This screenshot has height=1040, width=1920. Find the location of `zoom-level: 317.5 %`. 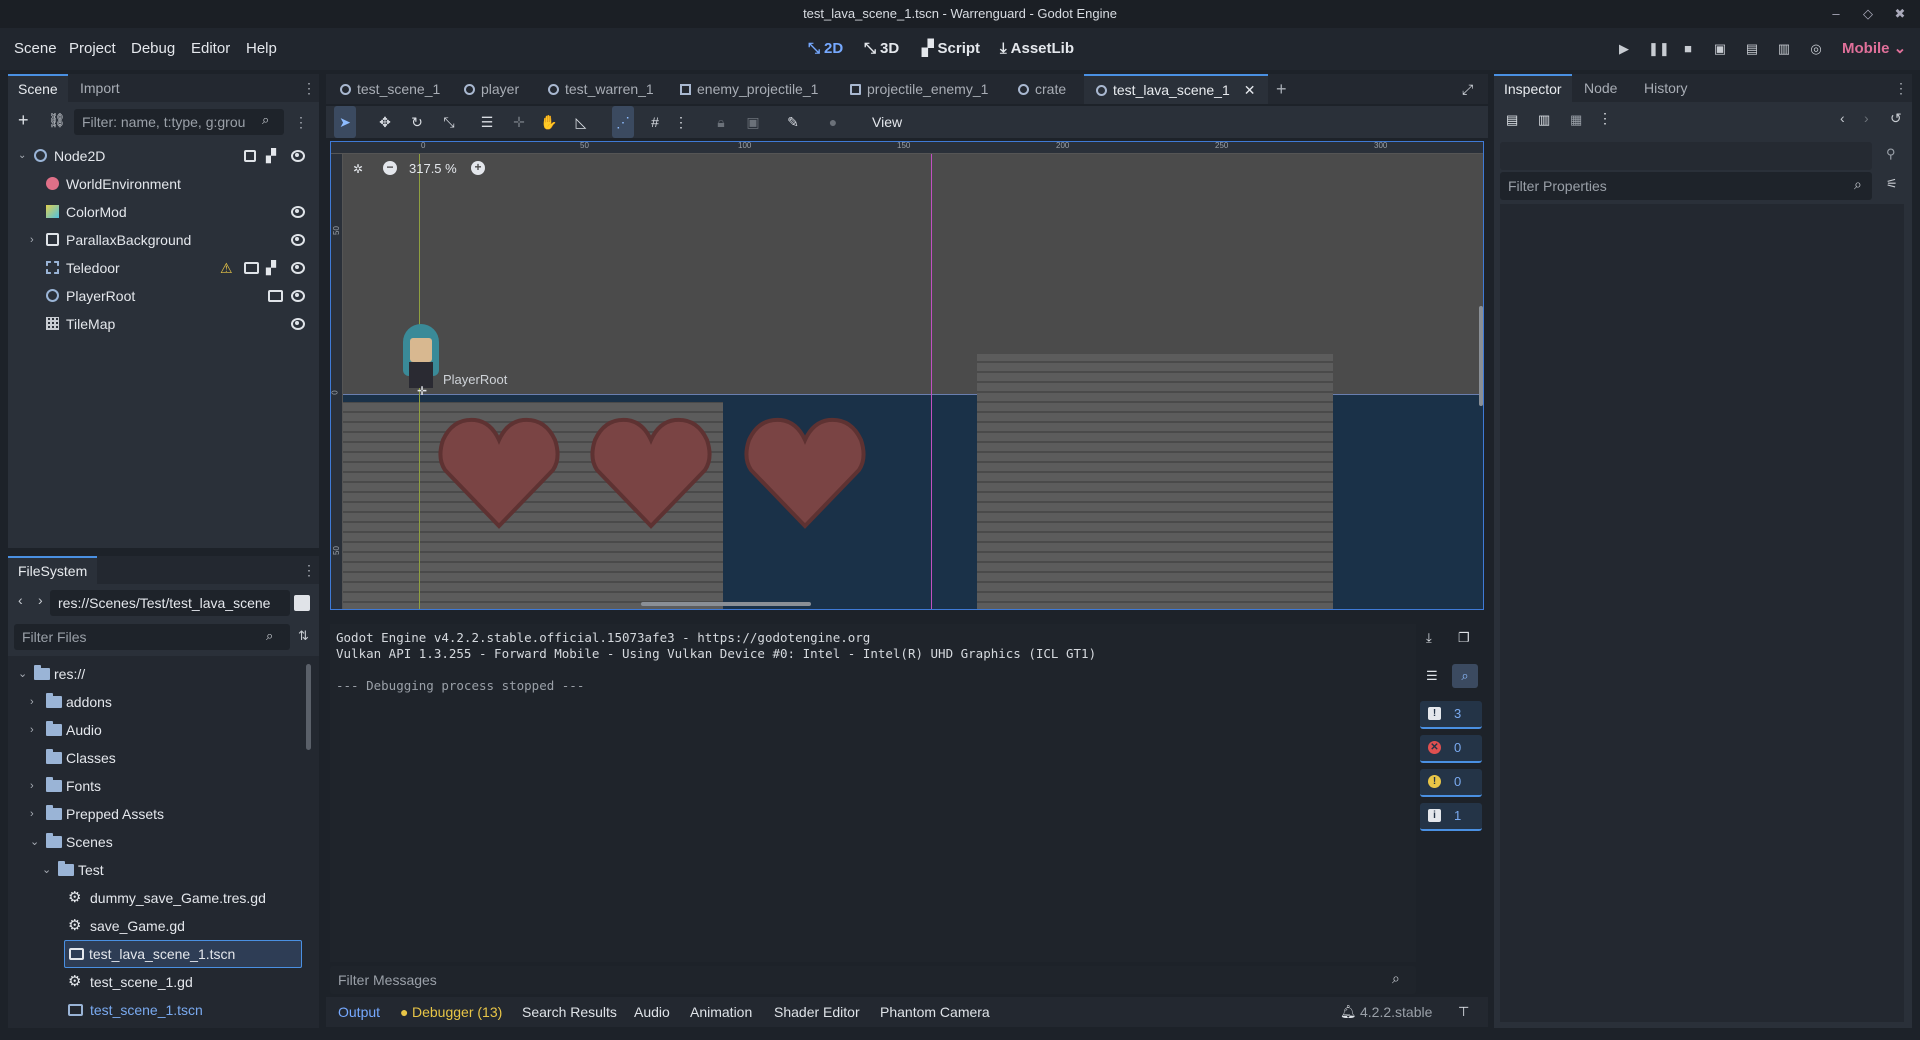

zoom-level: 317.5 % is located at coordinates (433, 168).